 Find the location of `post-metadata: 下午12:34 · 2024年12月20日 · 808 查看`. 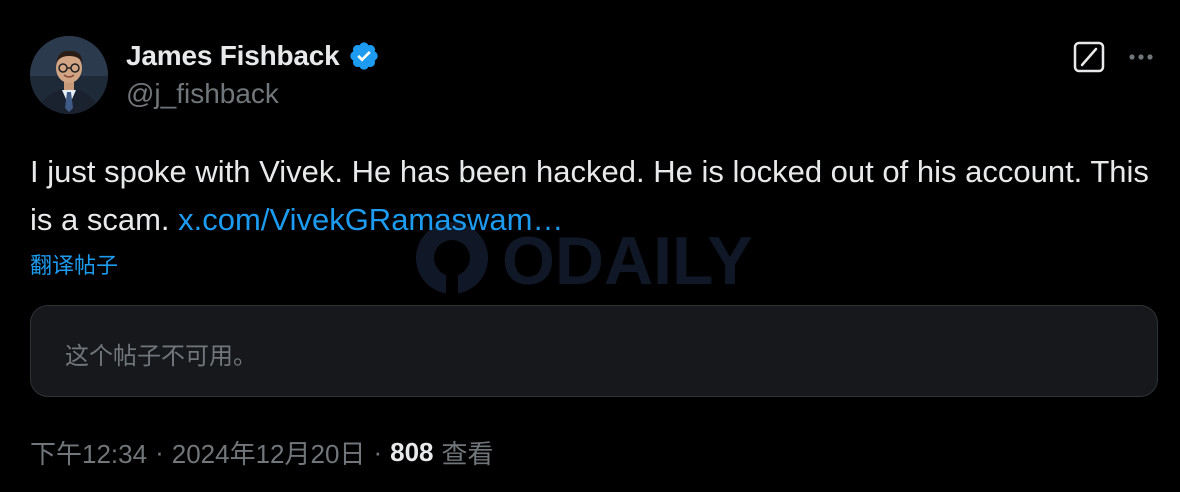

post-metadata: 下午12:34 · 2024年12月20日 · 808 查看 is located at coordinates (262, 452).